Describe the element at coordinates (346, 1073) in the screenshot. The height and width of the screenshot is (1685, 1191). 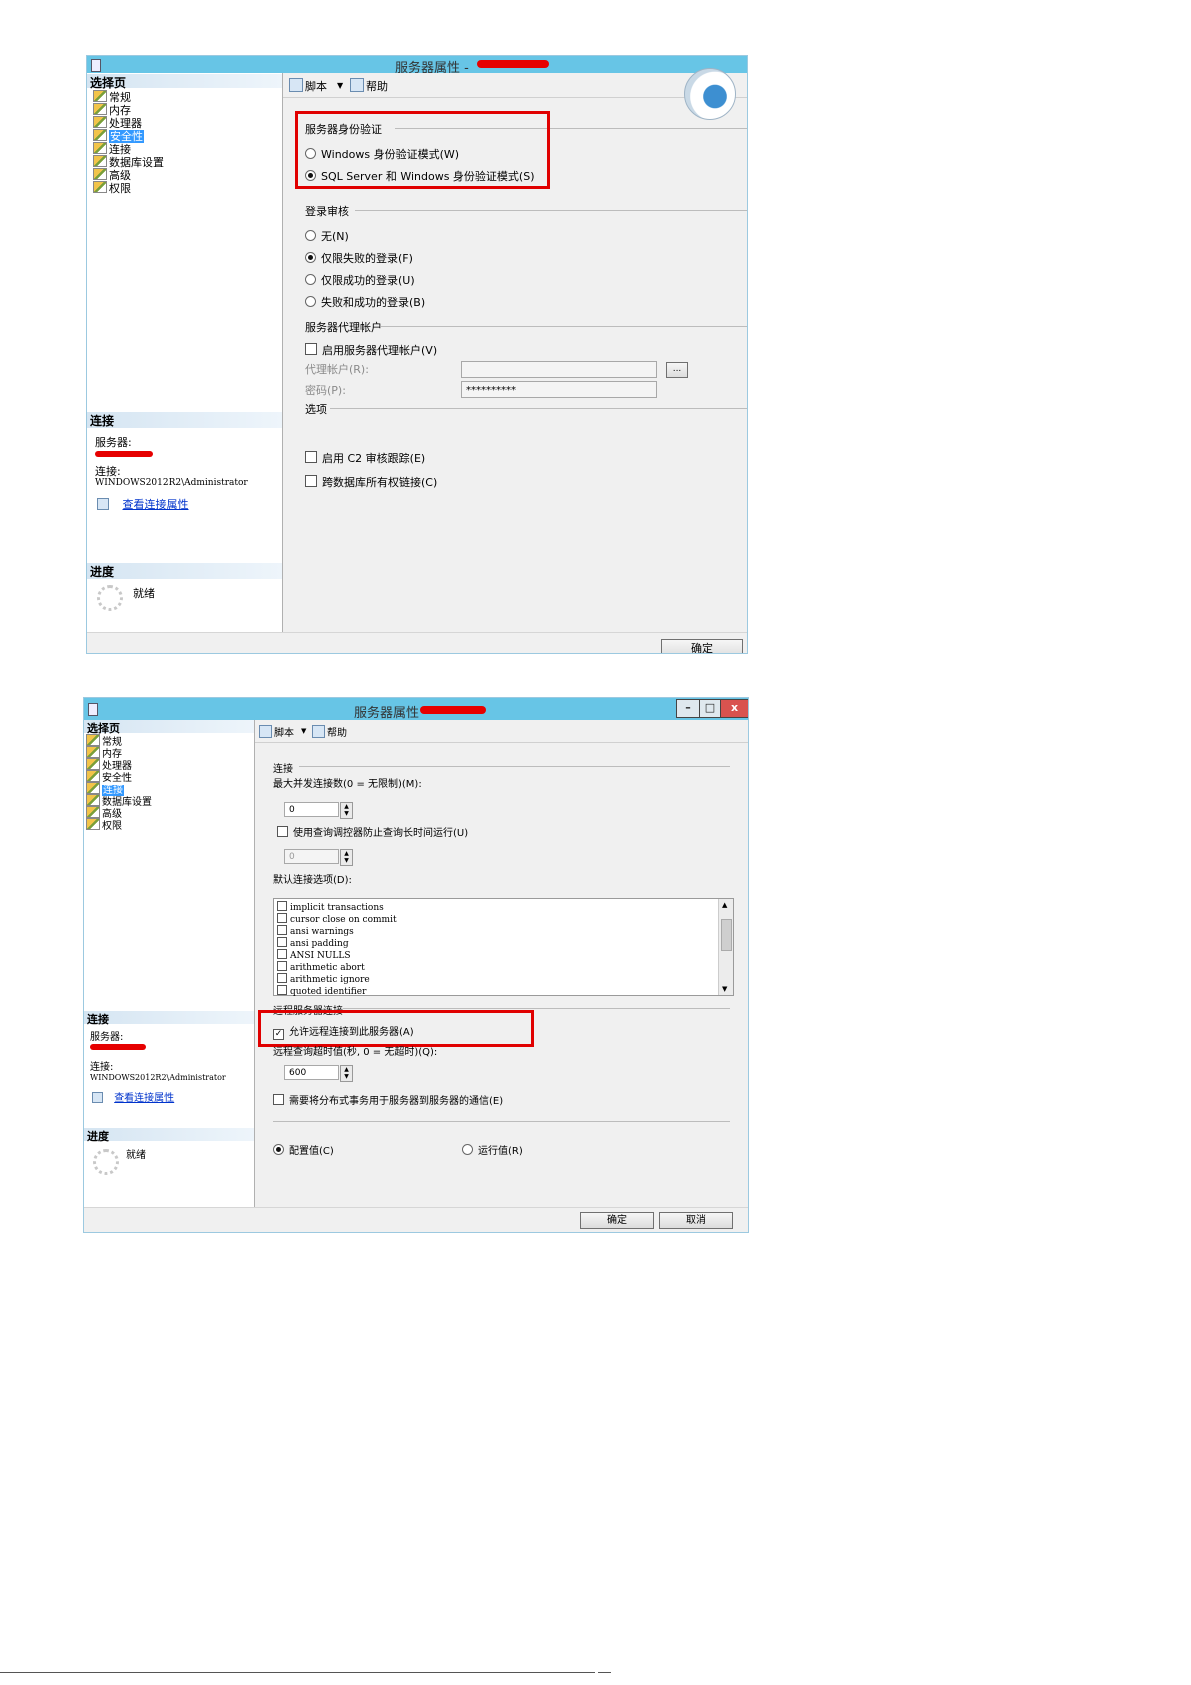
I see `remote-timeout-stepper: ▲ ▼` at that location.